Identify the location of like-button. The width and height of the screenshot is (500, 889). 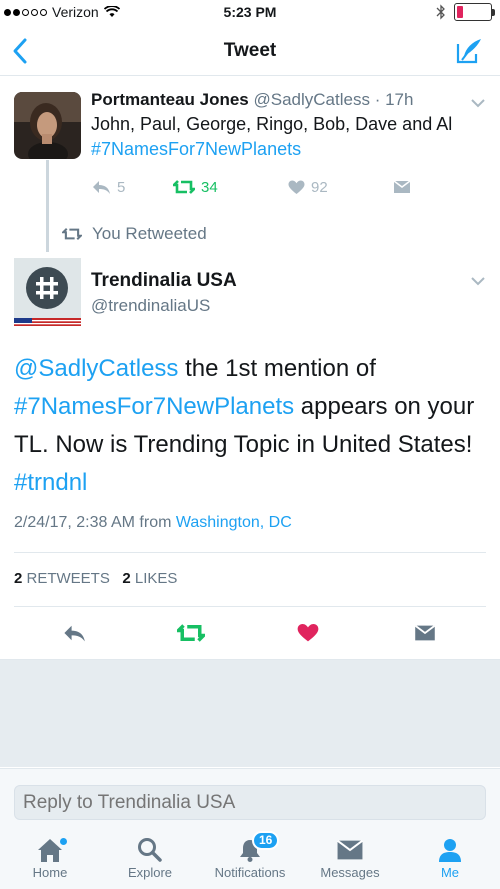
(308, 633).